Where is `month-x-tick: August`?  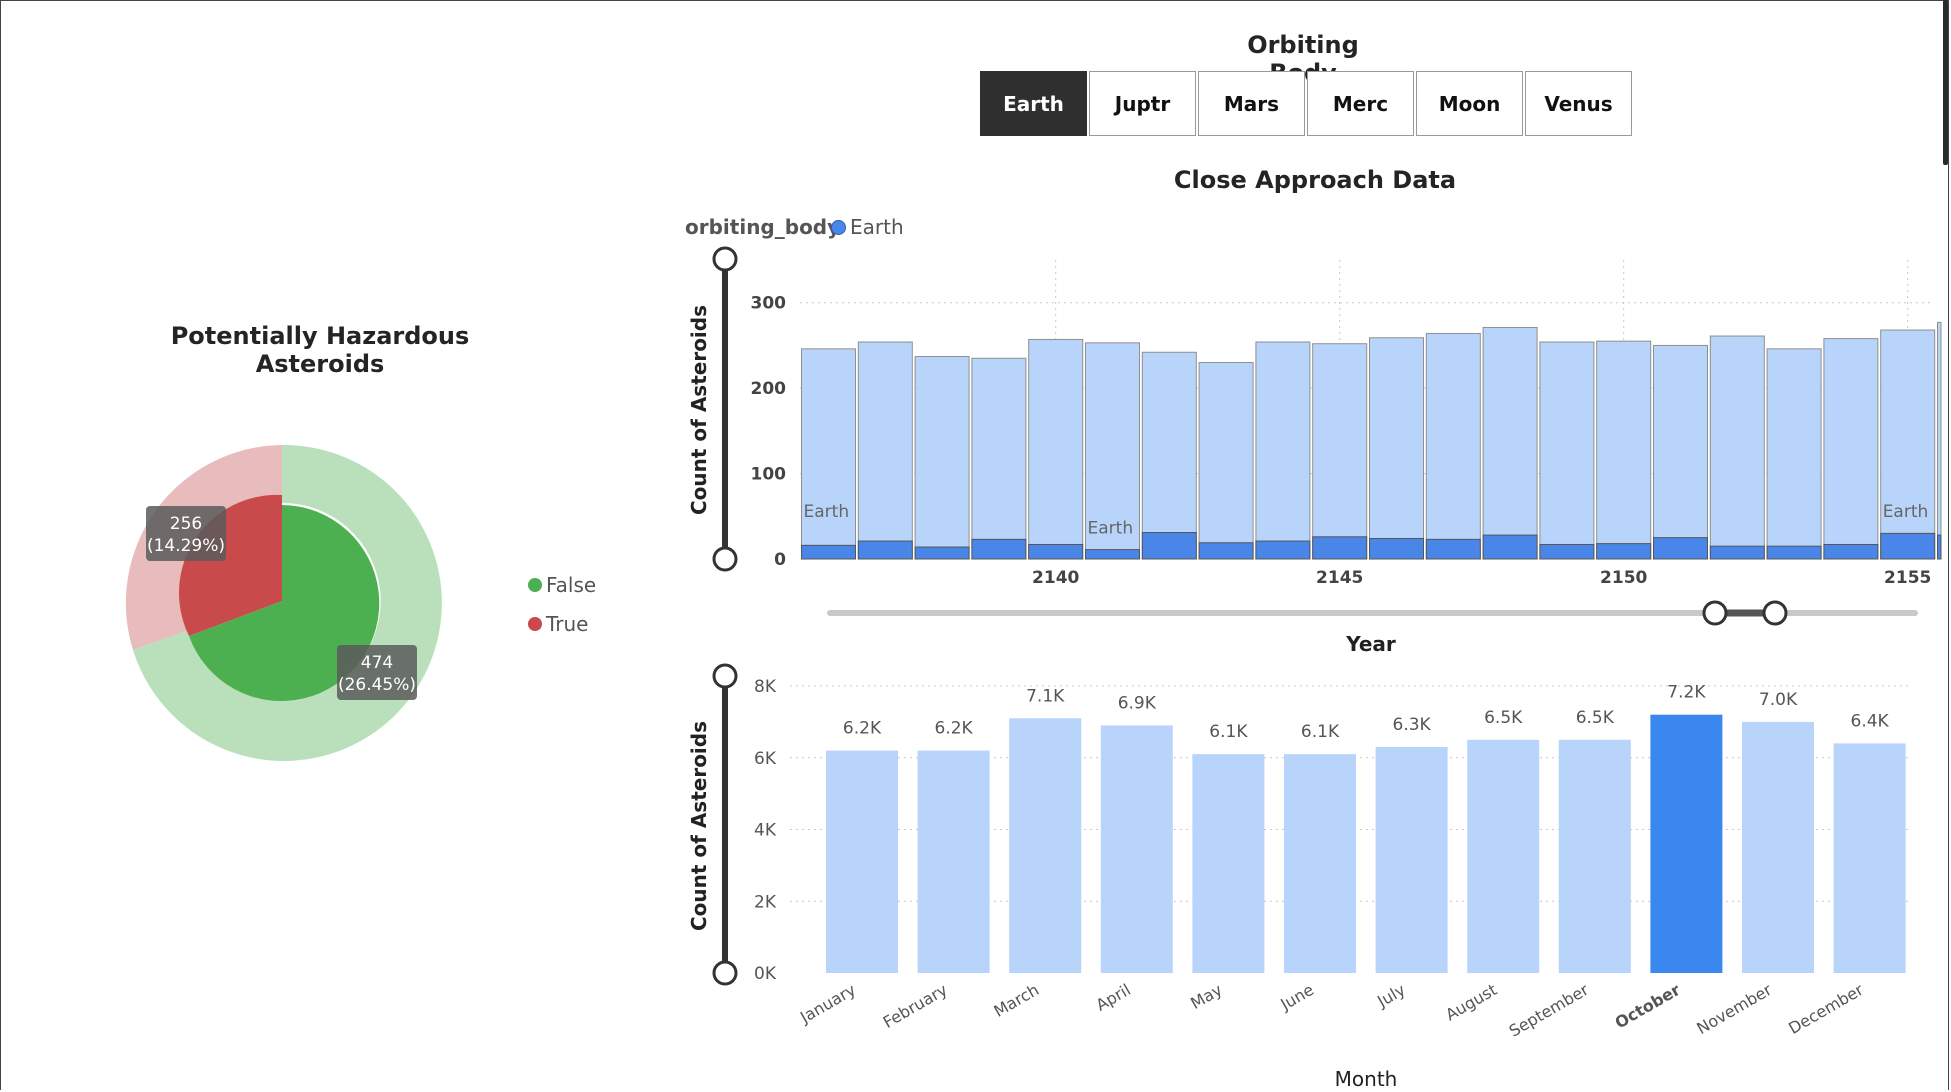 month-x-tick: August is located at coordinates (1471, 1002).